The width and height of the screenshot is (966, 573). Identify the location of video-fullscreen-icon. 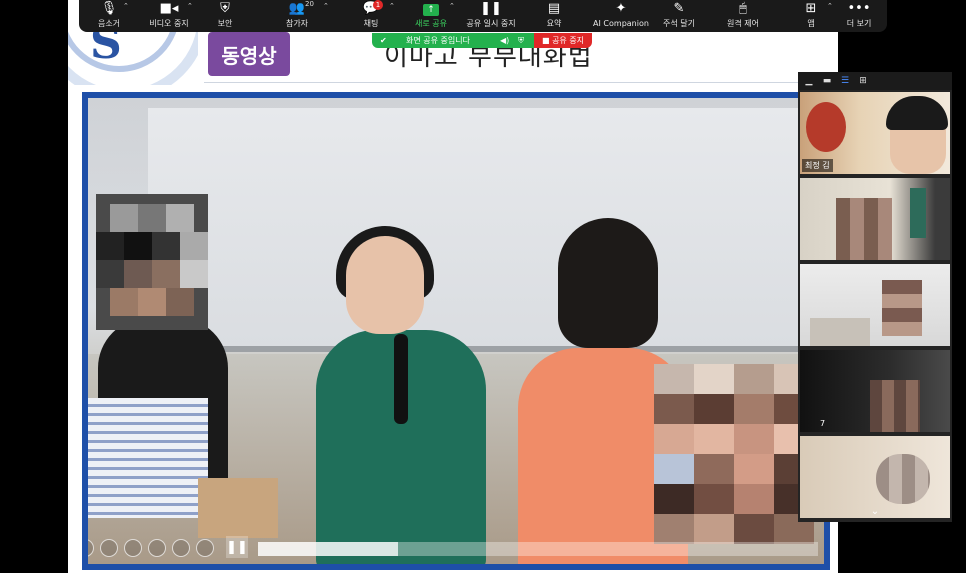
(205, 548).